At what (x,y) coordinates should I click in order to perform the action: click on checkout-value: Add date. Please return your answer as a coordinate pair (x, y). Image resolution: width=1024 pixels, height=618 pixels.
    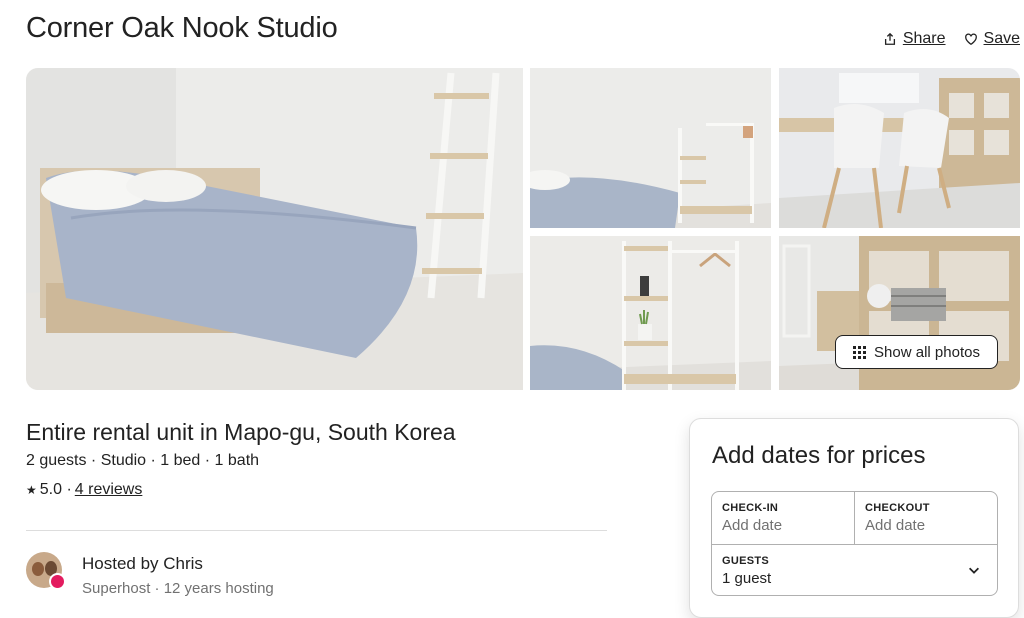
    Looking at the image, I should click on (895, 525).